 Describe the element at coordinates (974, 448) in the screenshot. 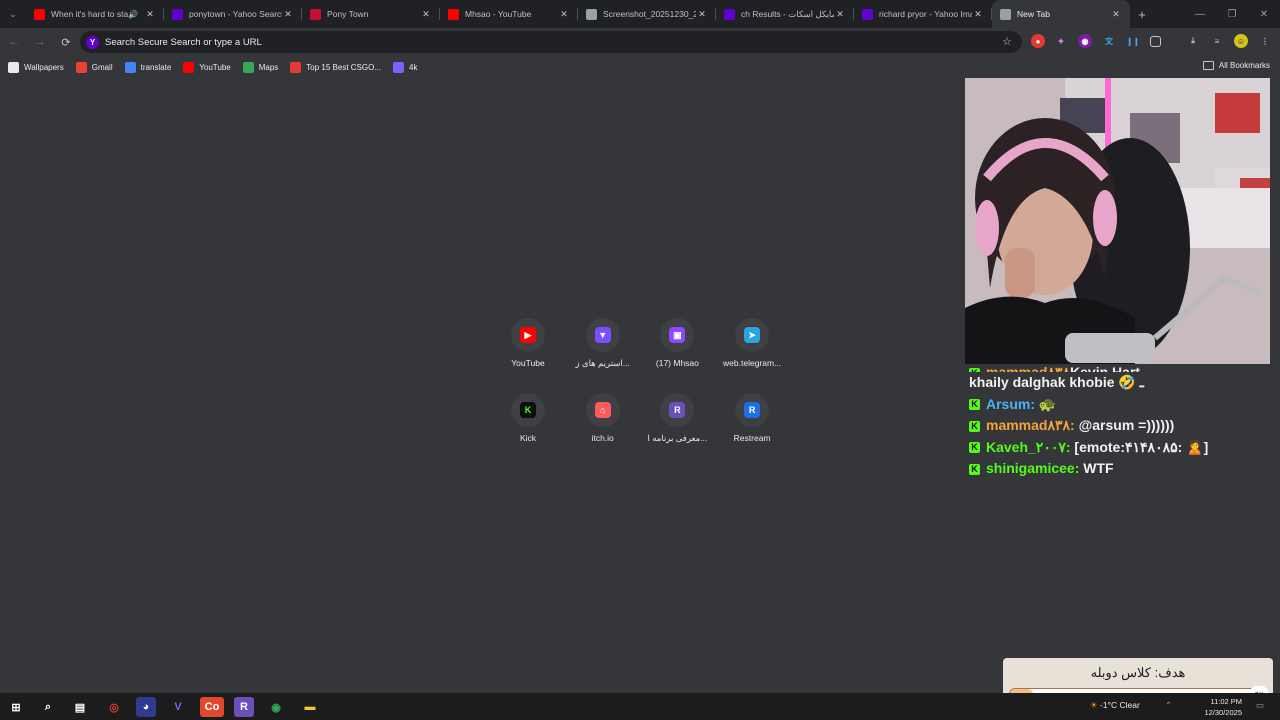

I see `kick-badge-icon: K` at that location.